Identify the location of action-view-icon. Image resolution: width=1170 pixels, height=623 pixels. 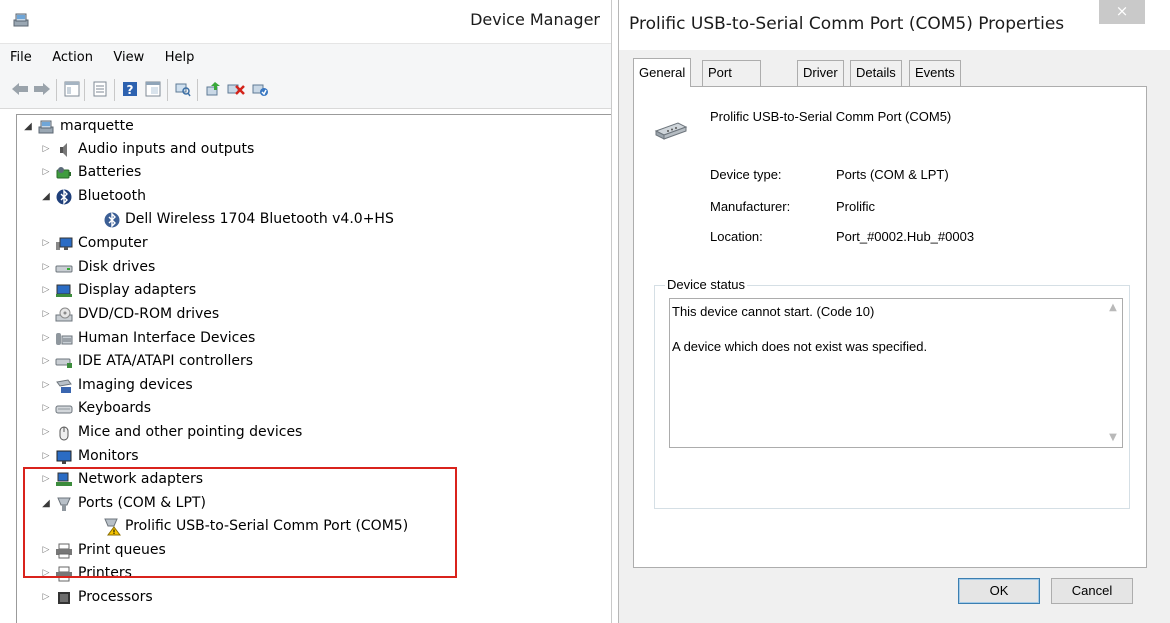
(153, 89).